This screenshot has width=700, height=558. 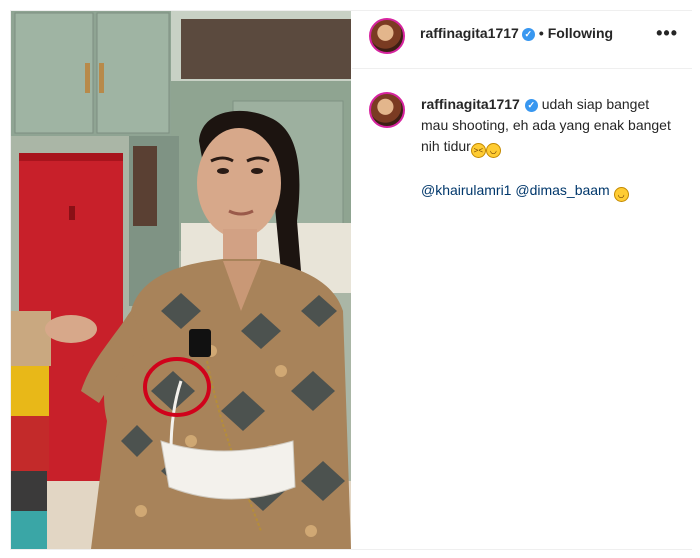 I want to click on grinning-squint-emoji-icon: ><, so click(x=478, y=150).